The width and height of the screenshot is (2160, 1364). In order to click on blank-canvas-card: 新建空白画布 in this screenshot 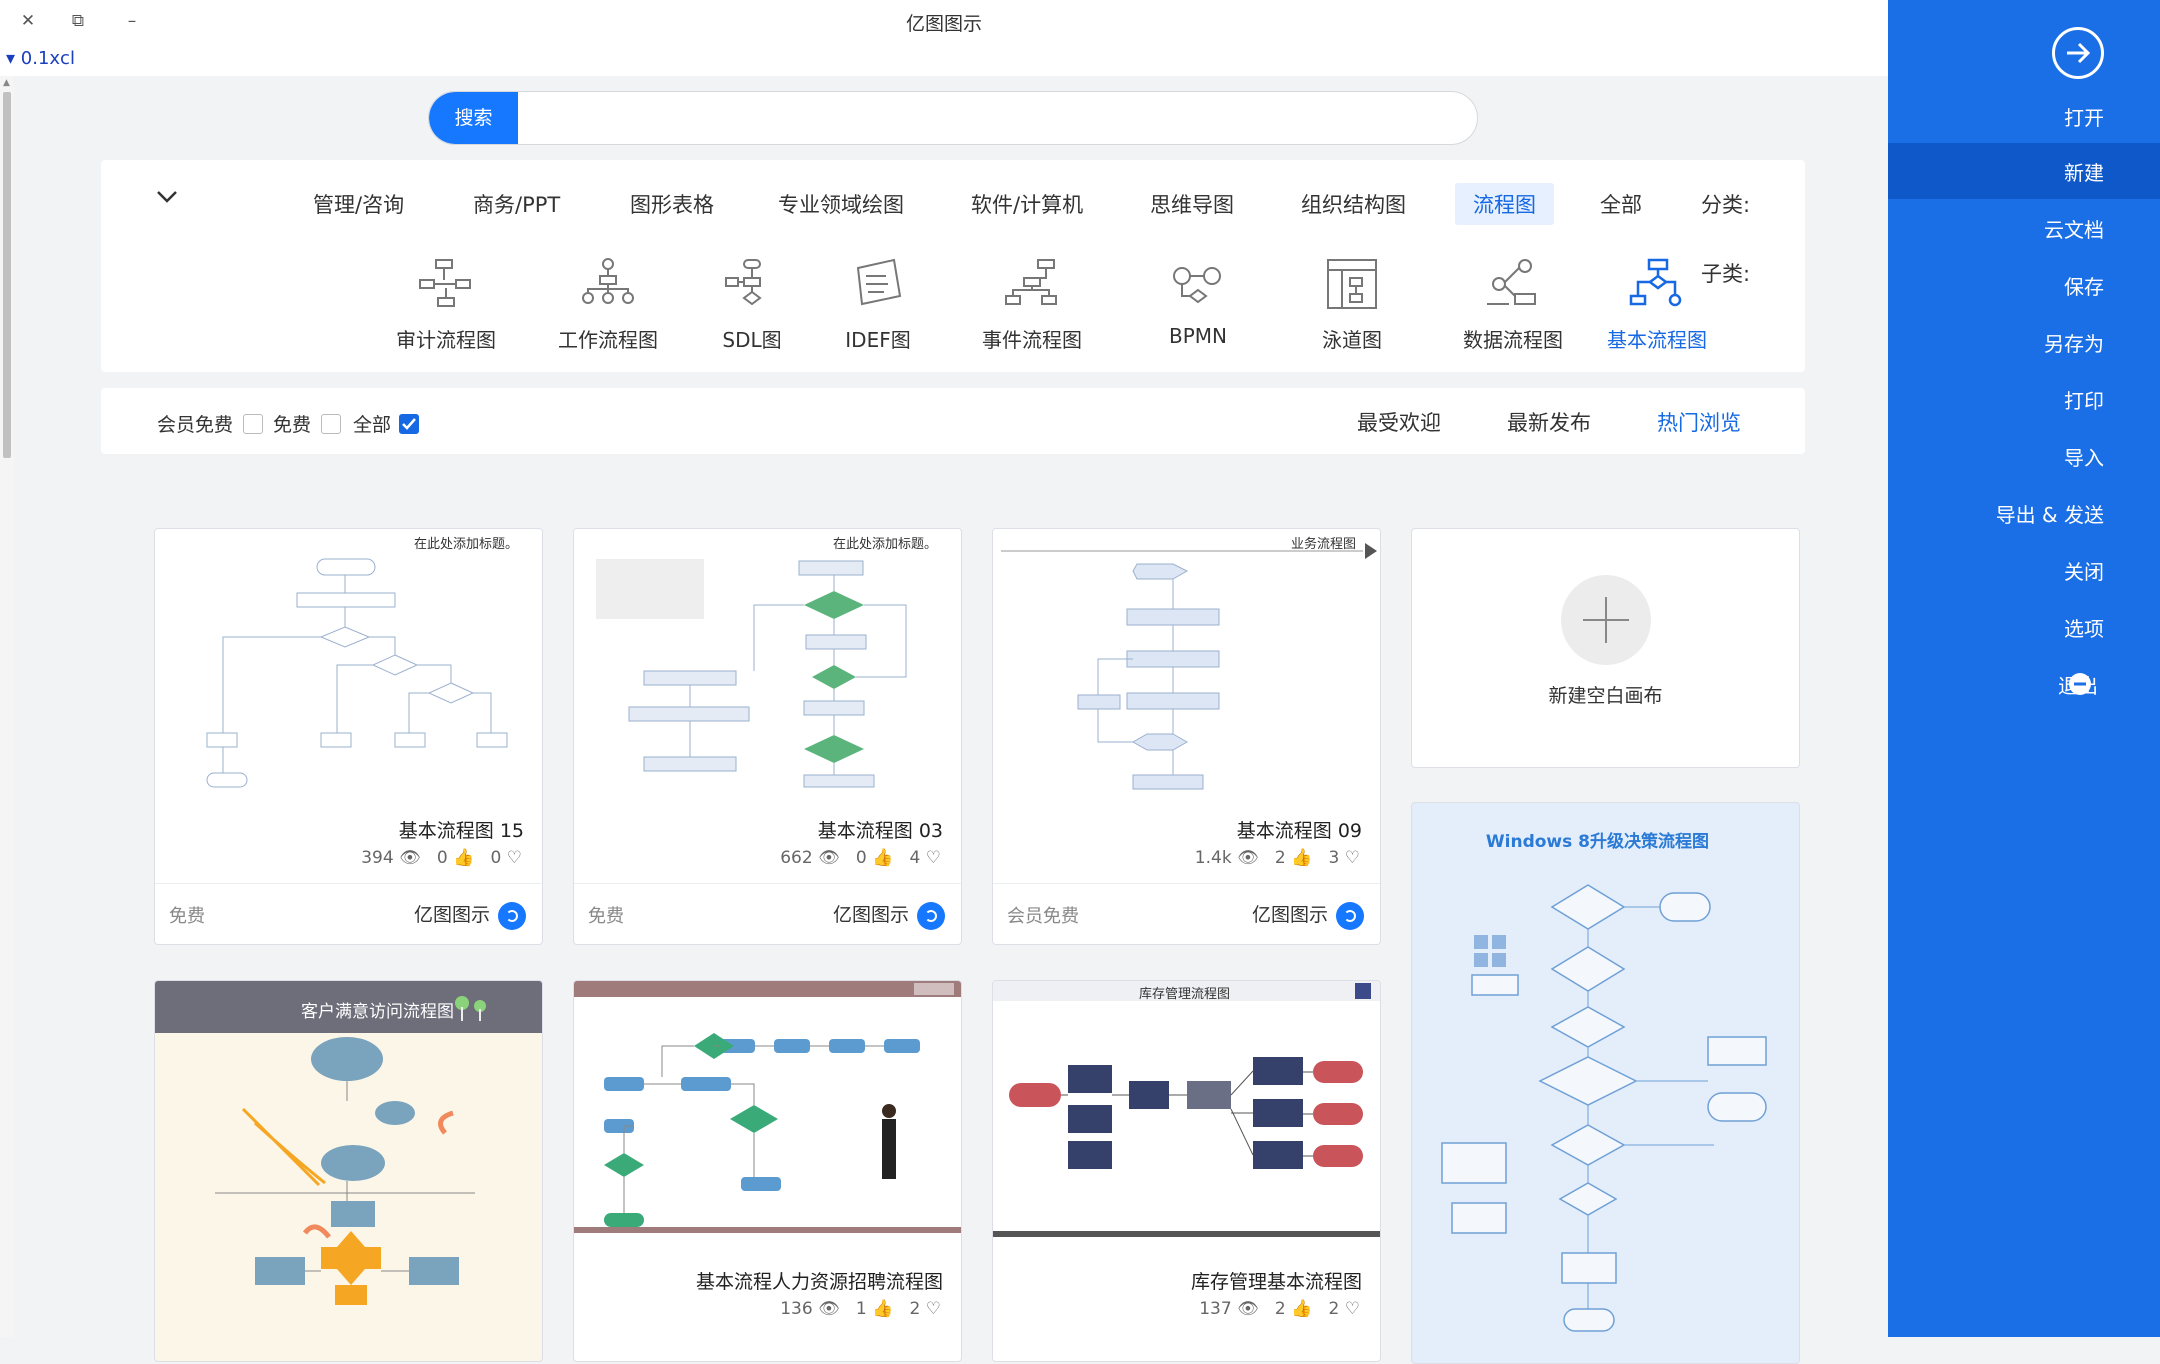, I will do `click(1605, 648)`.